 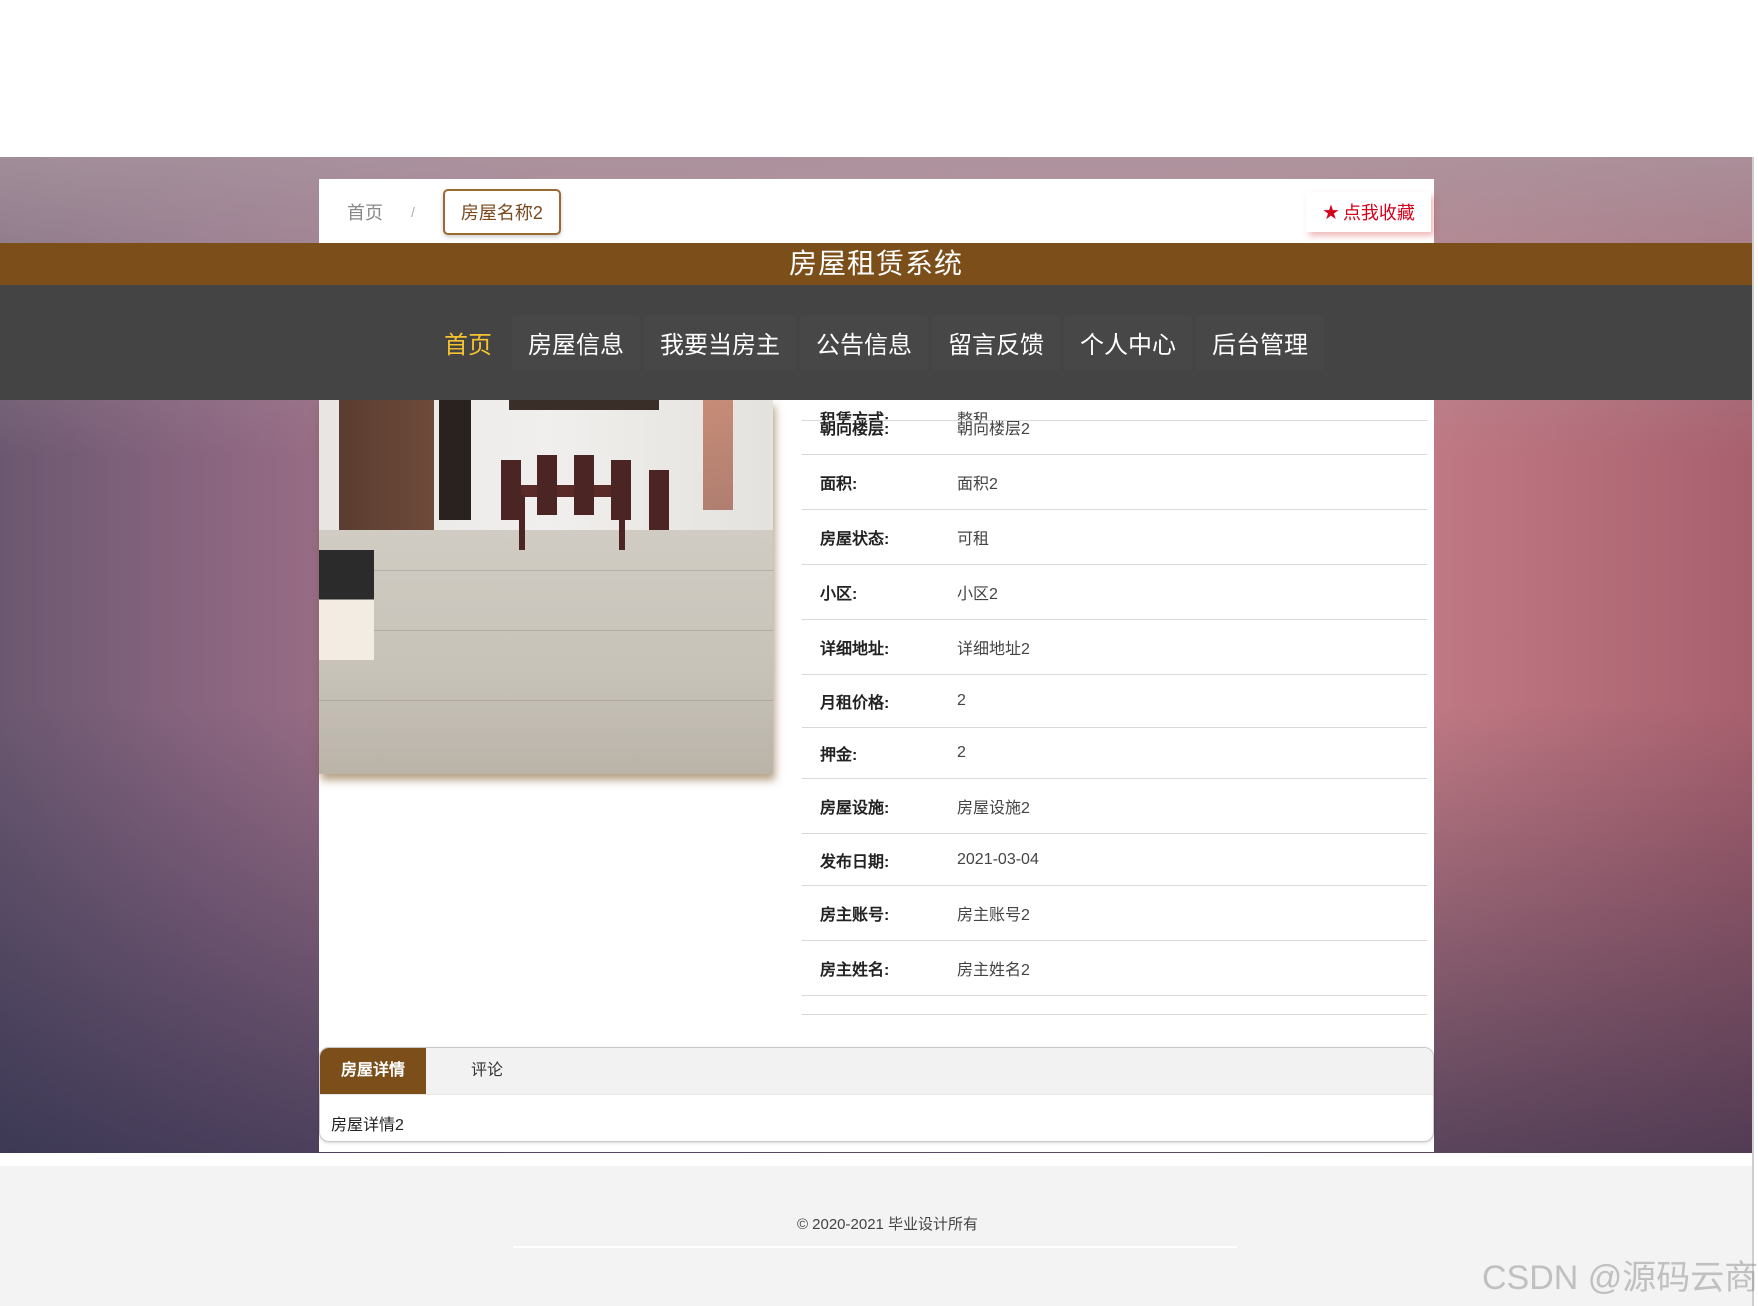 I want to click on nav-item-admin: 后台管理, so click(x=1260, y=342).